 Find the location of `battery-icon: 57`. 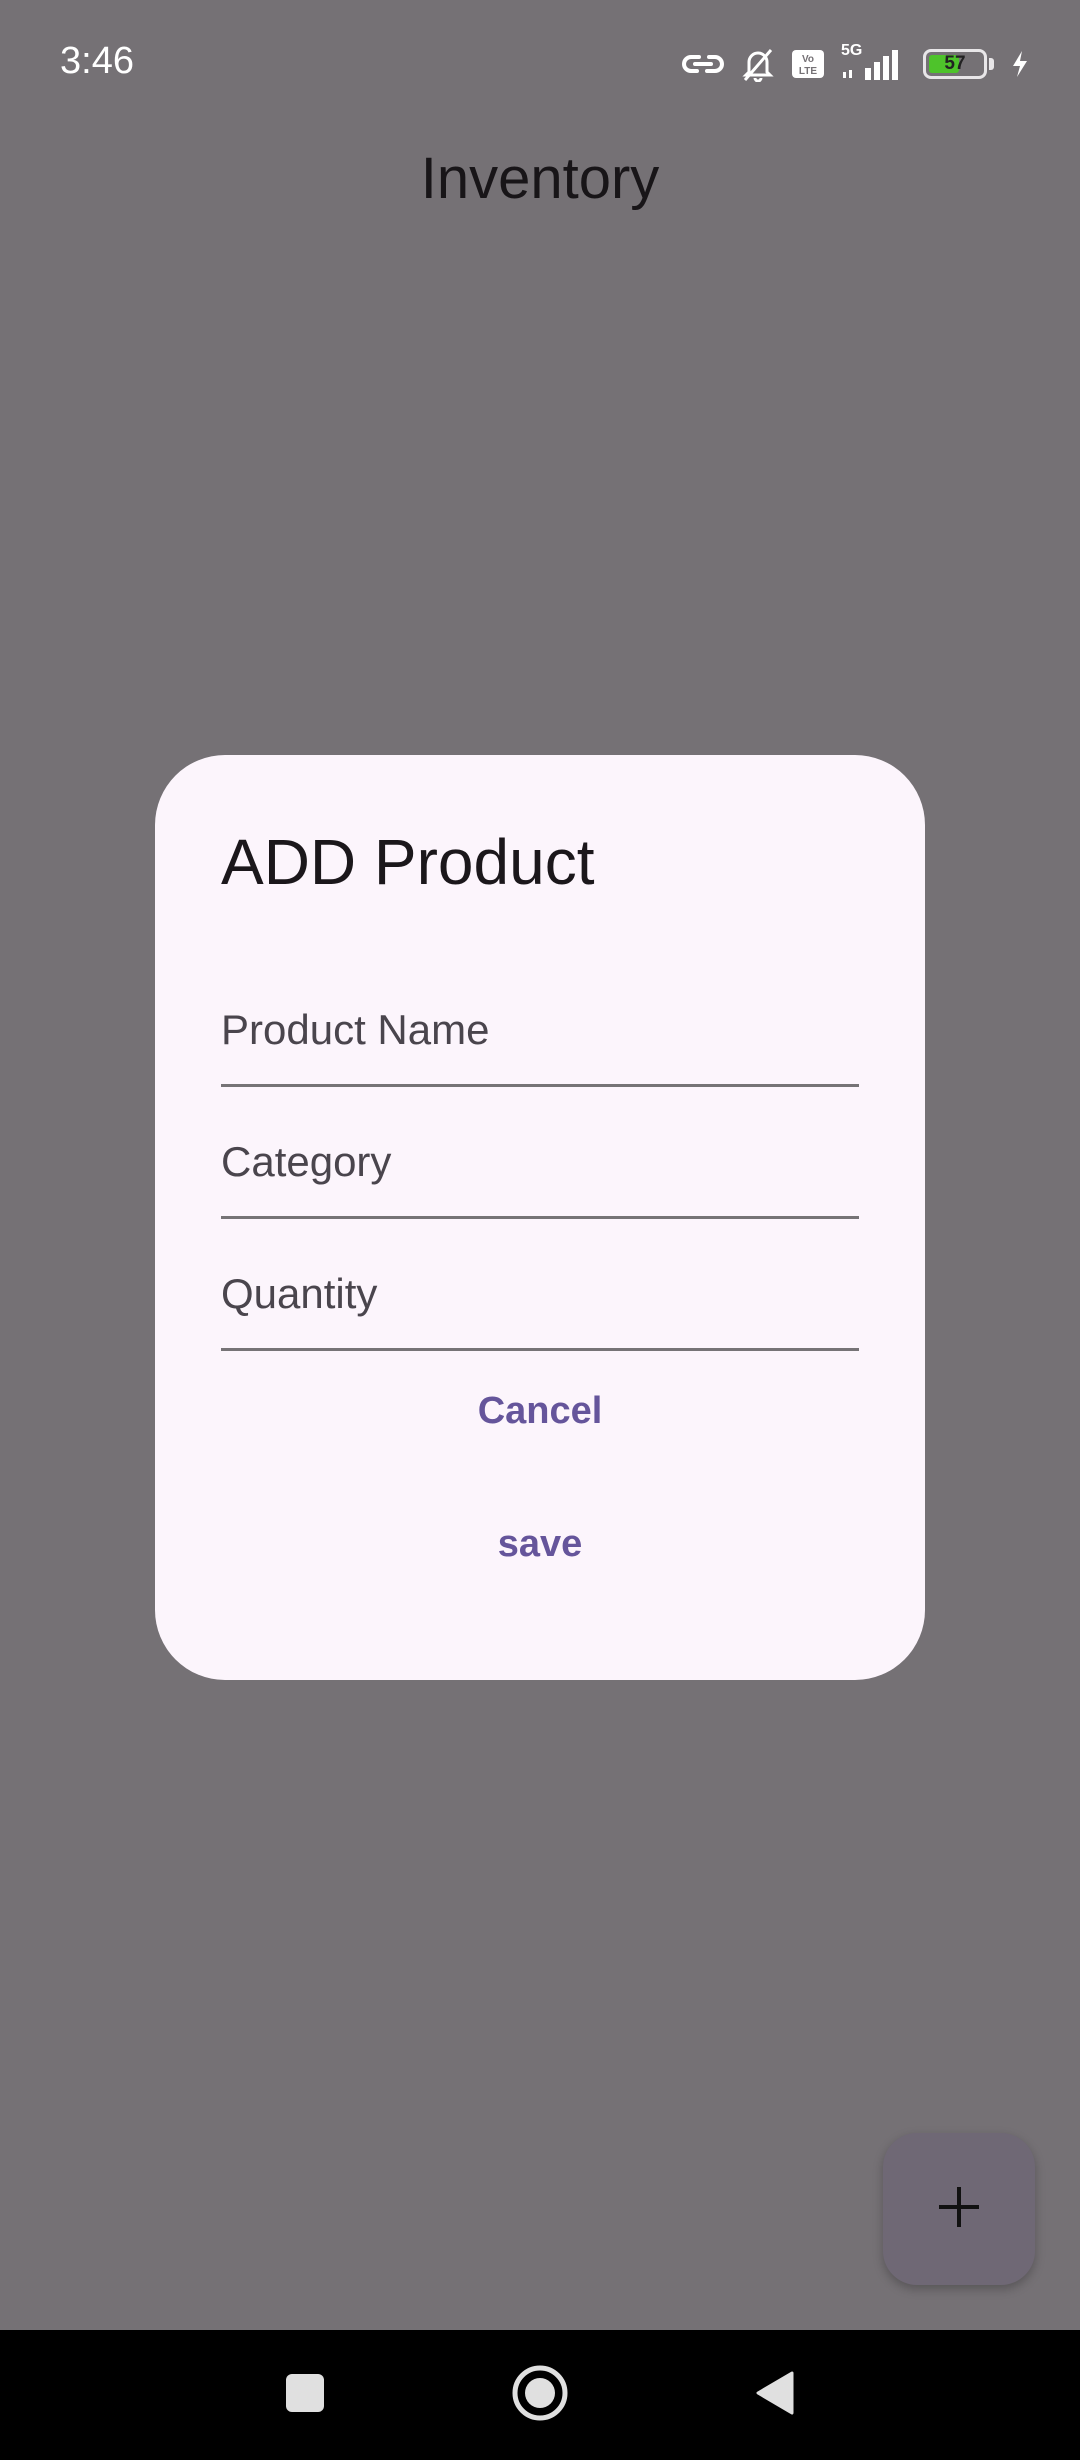

battery-icon: 57 is located at coordinates (958, 64).